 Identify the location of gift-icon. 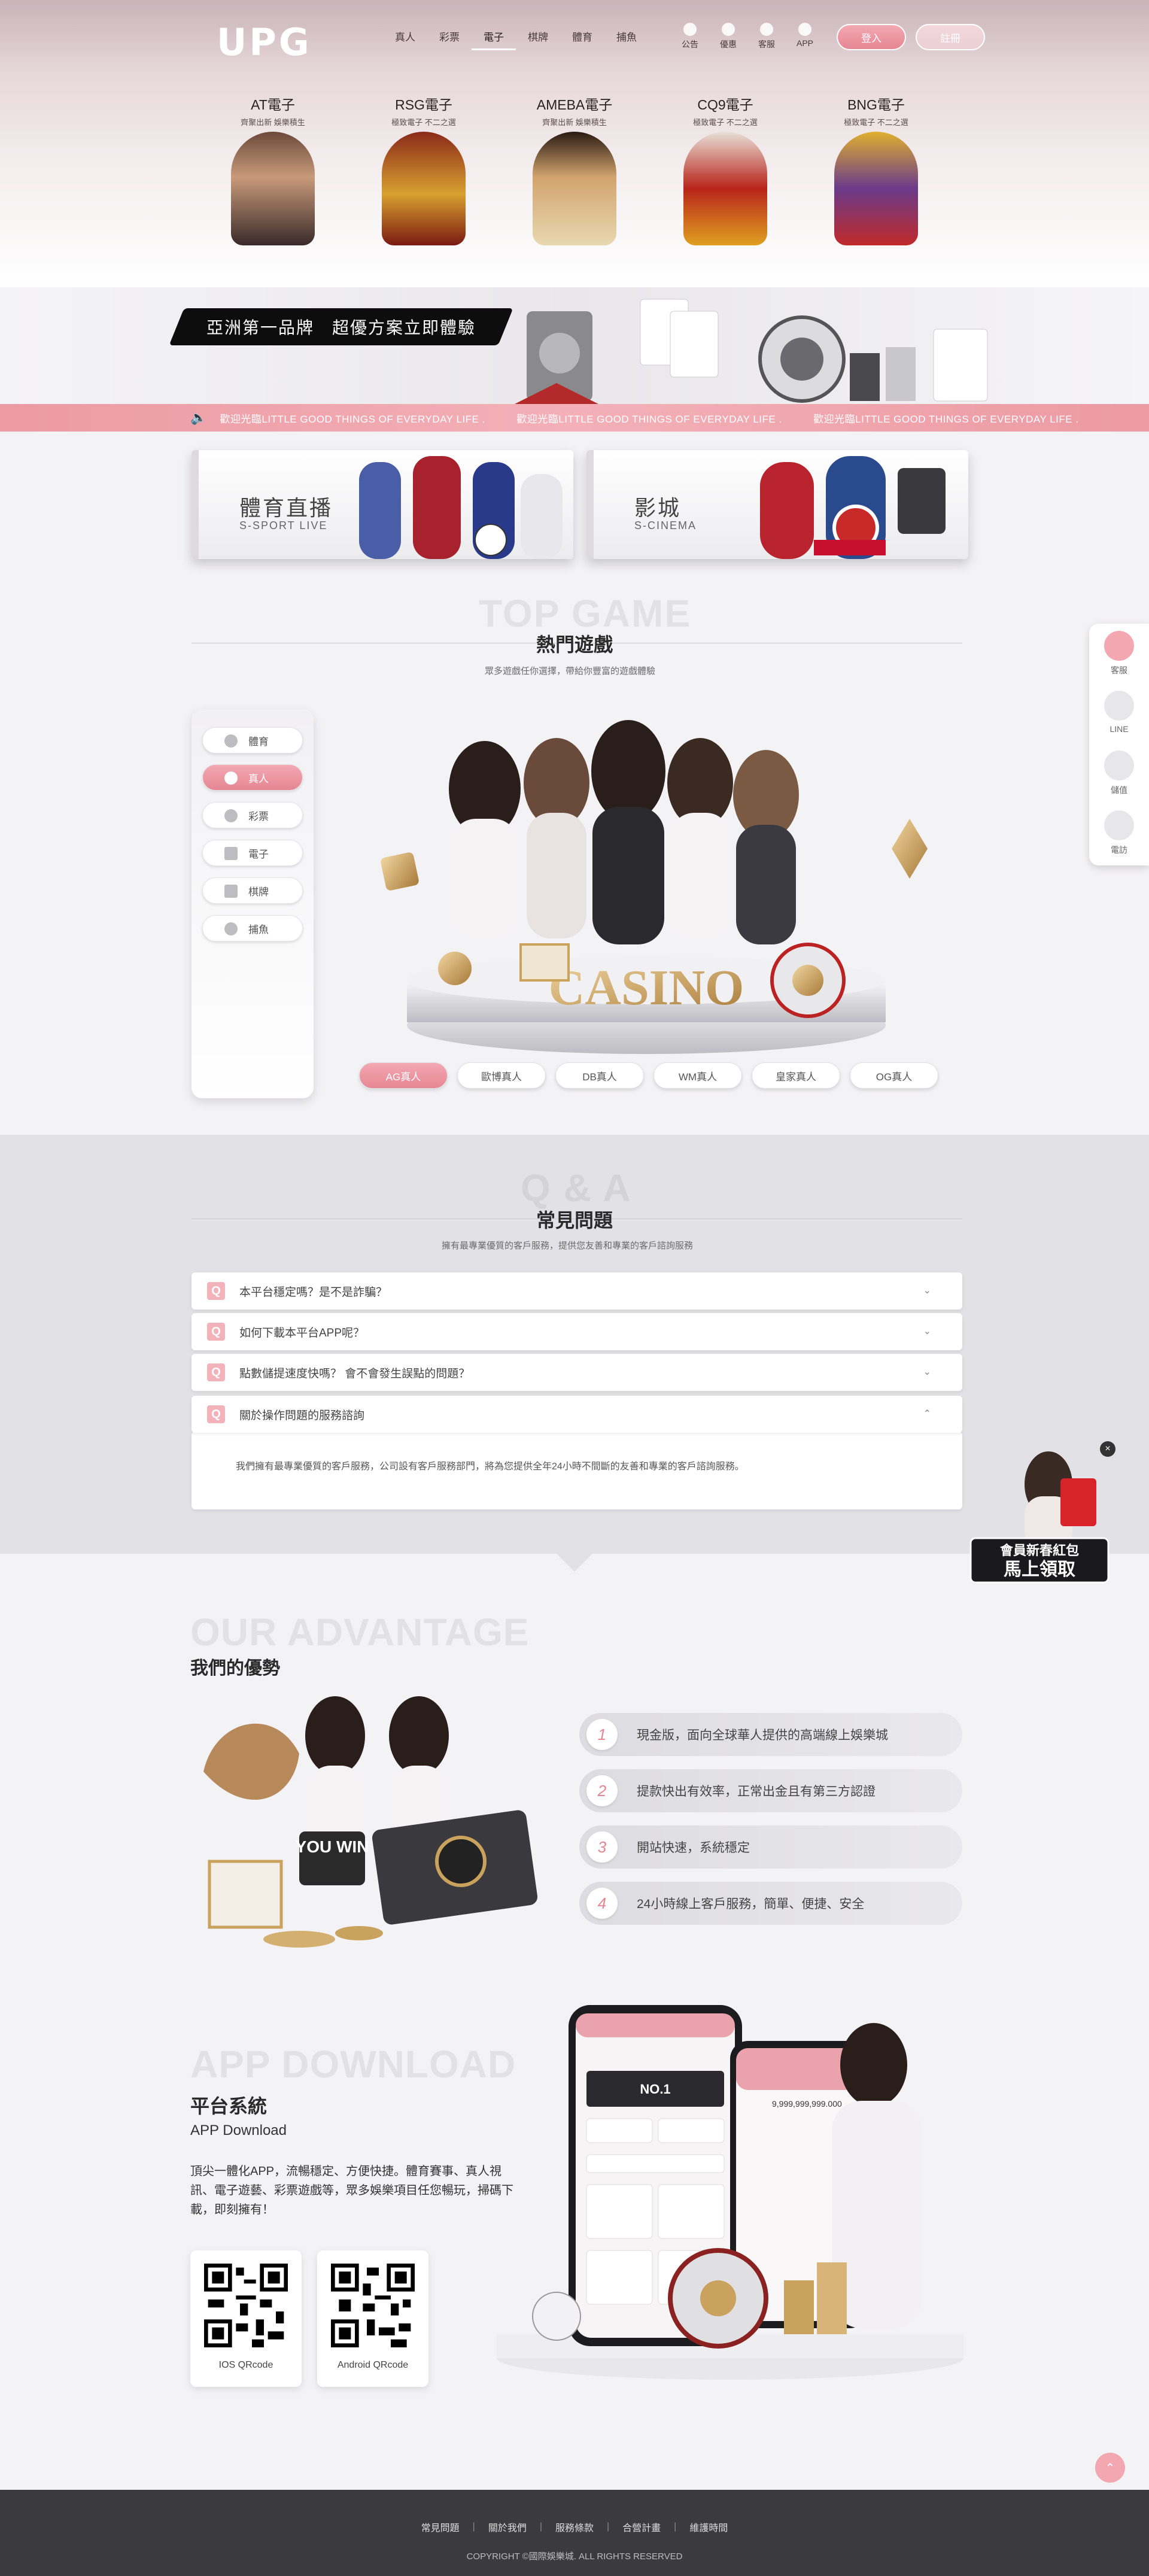
(728, 30).